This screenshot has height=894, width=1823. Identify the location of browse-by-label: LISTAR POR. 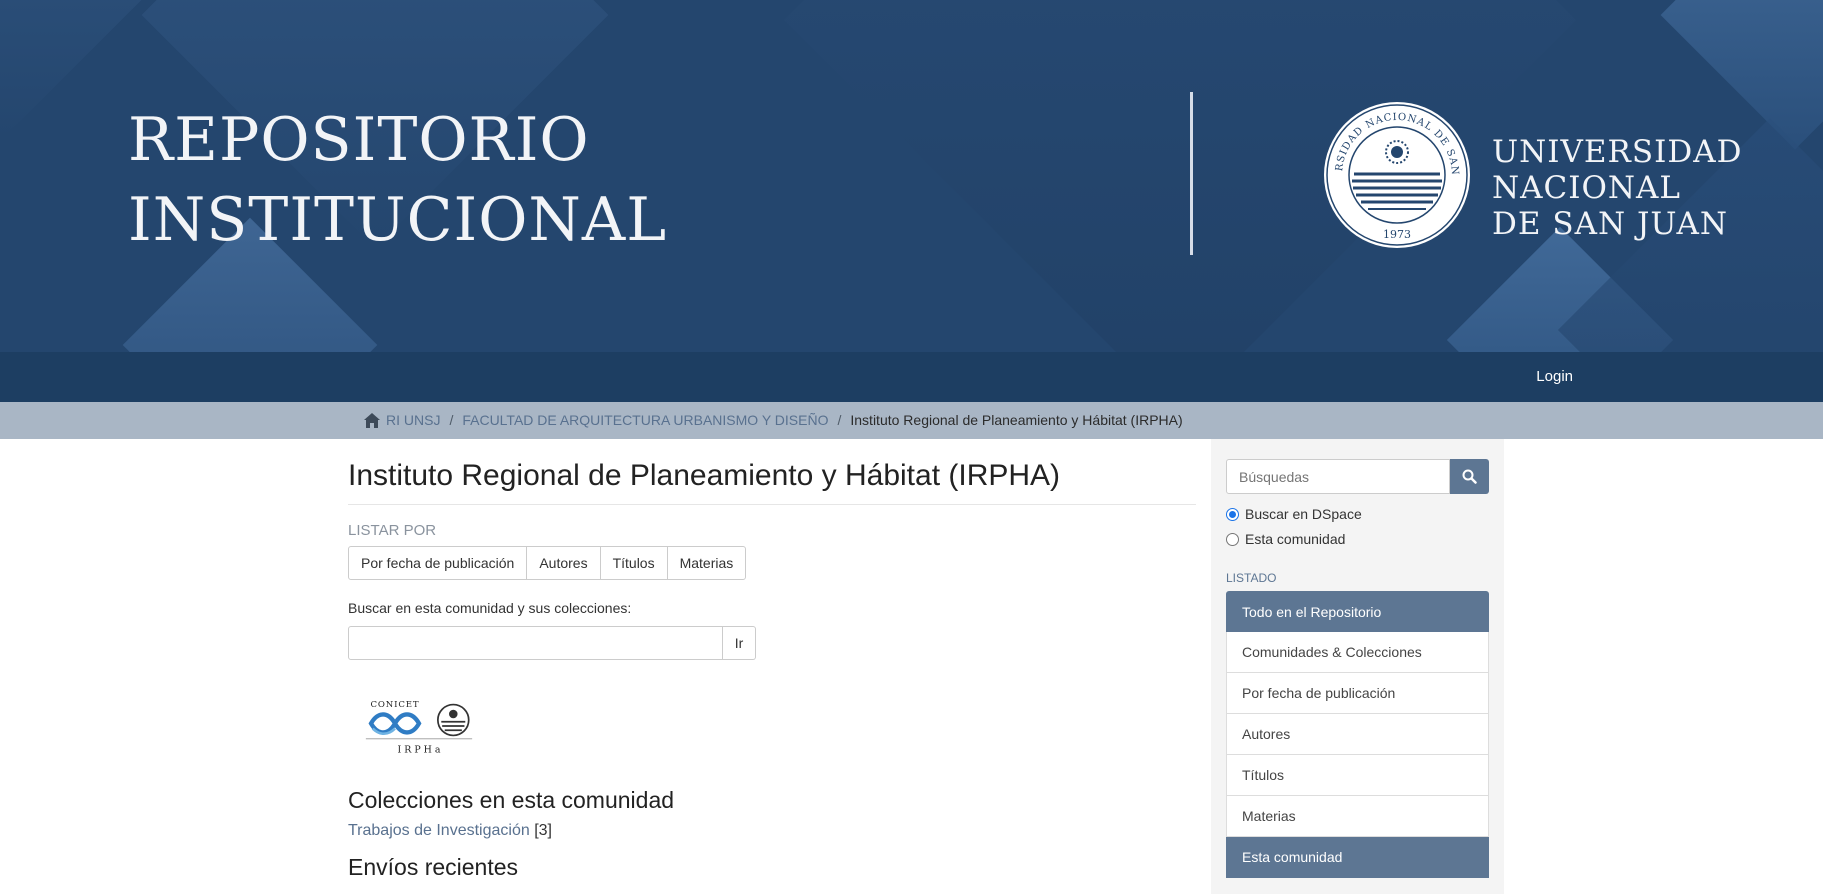
(392, 530).